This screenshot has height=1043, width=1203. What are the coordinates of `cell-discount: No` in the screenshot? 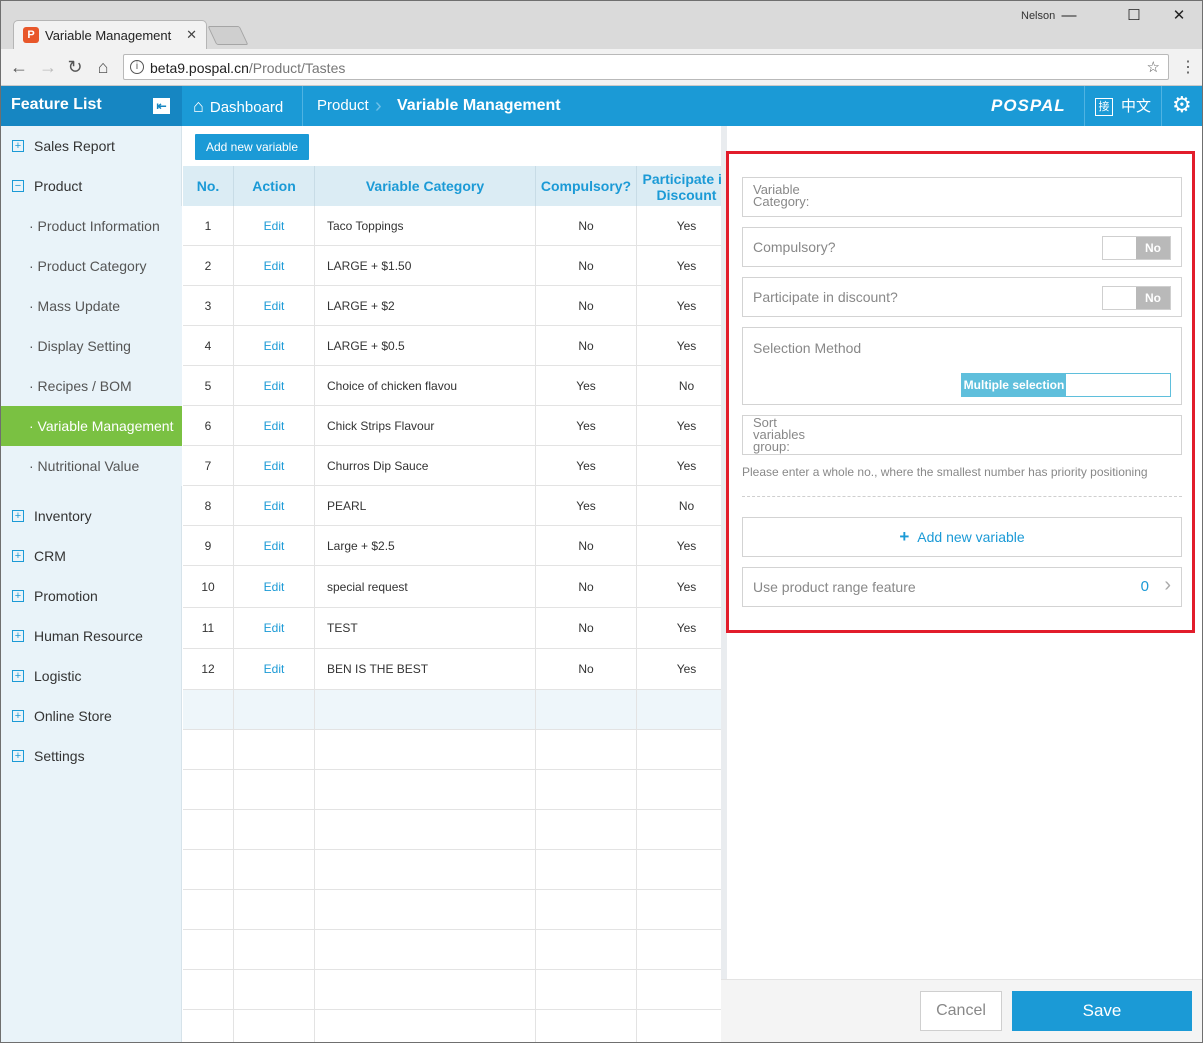 It's located at (679, 505).